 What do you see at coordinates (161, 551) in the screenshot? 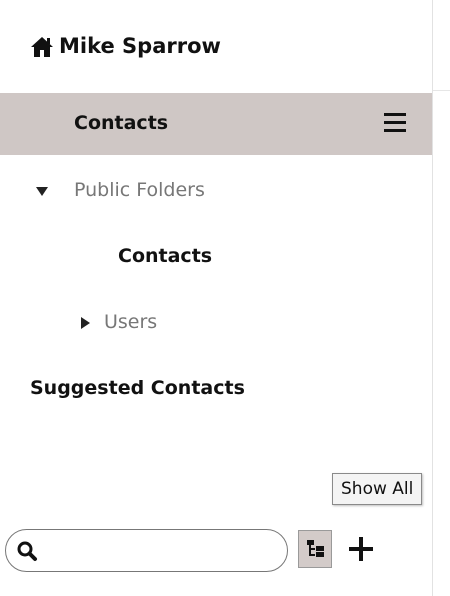
I see `search-input` at bounding box center [161, 551].